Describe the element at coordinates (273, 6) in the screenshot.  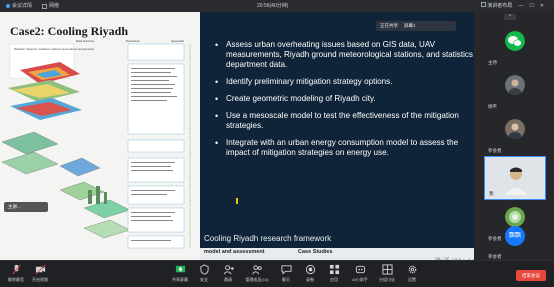
I see `meeting-timer: 20:56(40分钟)` at that location.